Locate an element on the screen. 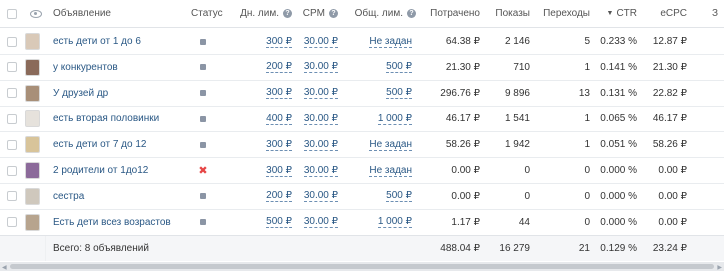  ctr-value: 0.141 % is located at coordinates (618, 67).